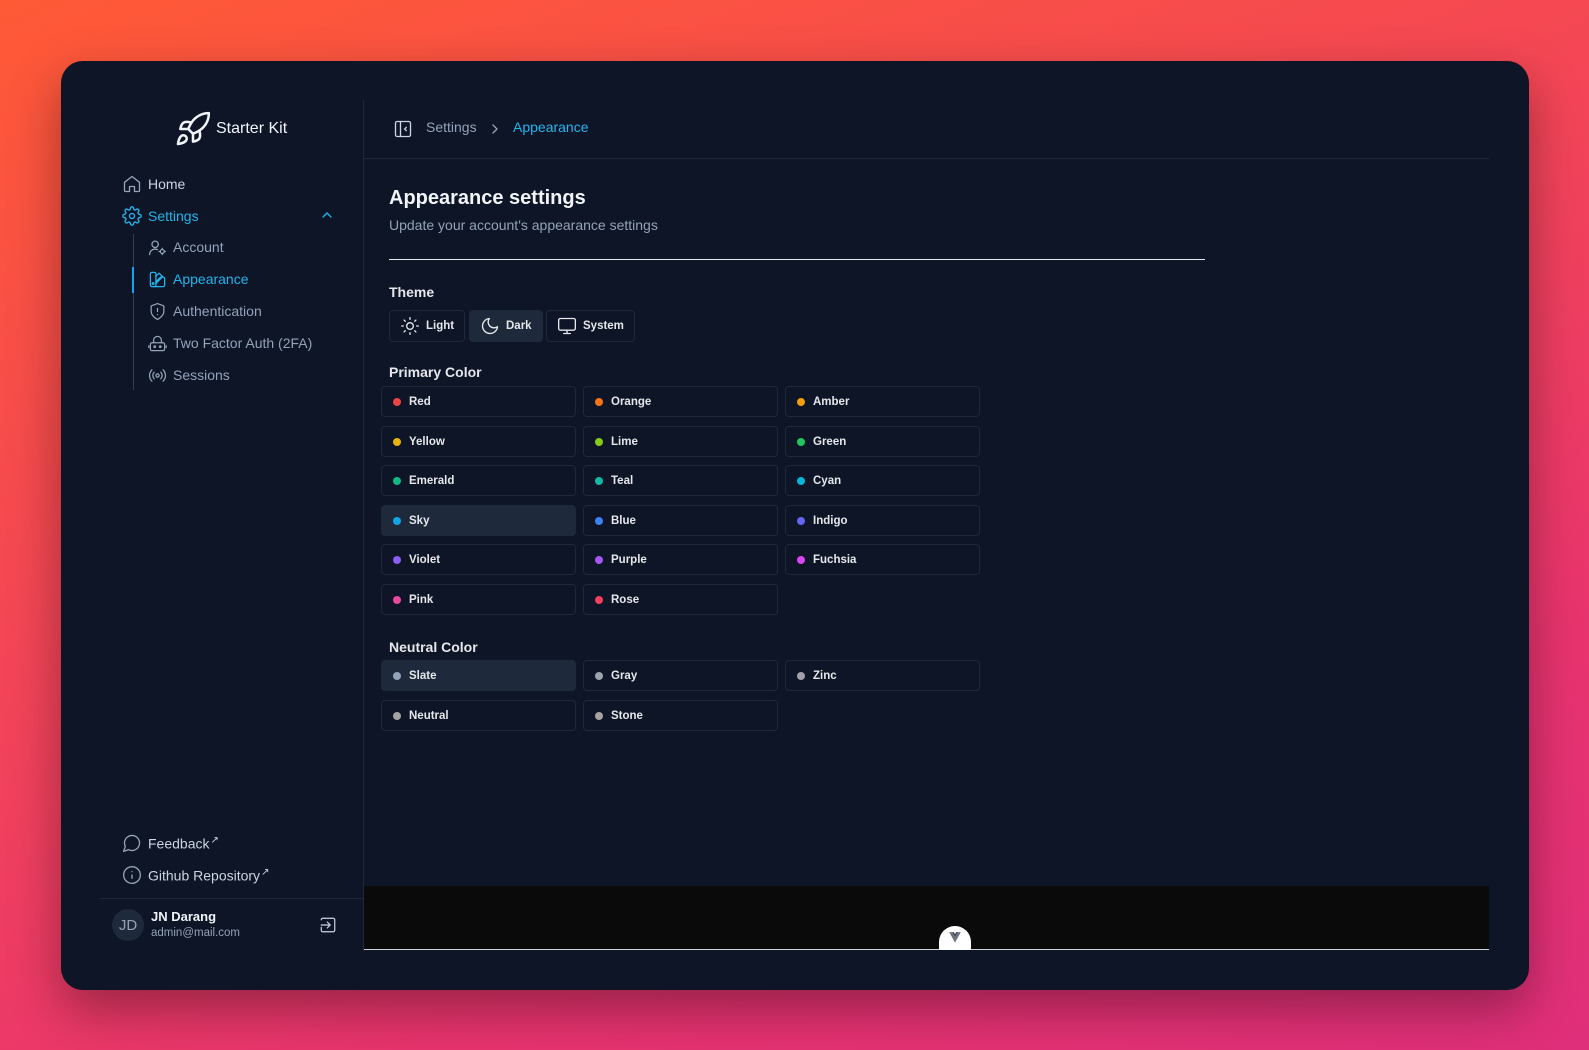  I want to click on subnav-rail, so click(133, 312).